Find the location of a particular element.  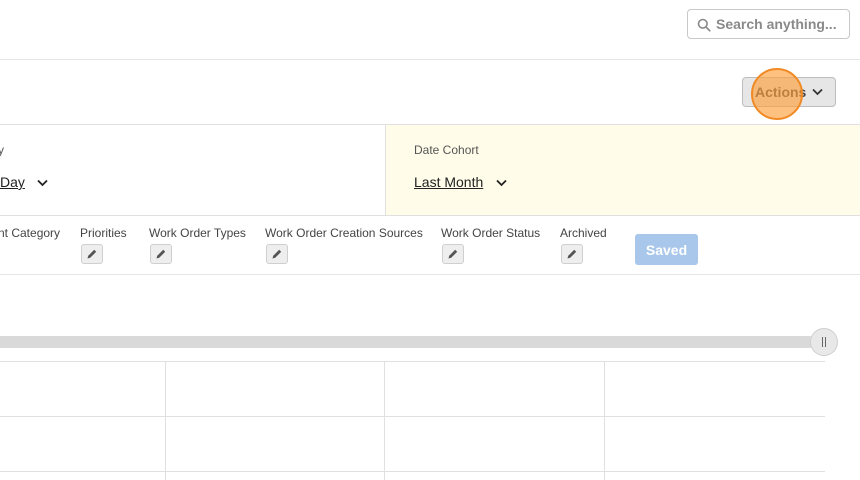

date-cohort-filter: Date Cohort Last Month is located at coordinates (622, 170).